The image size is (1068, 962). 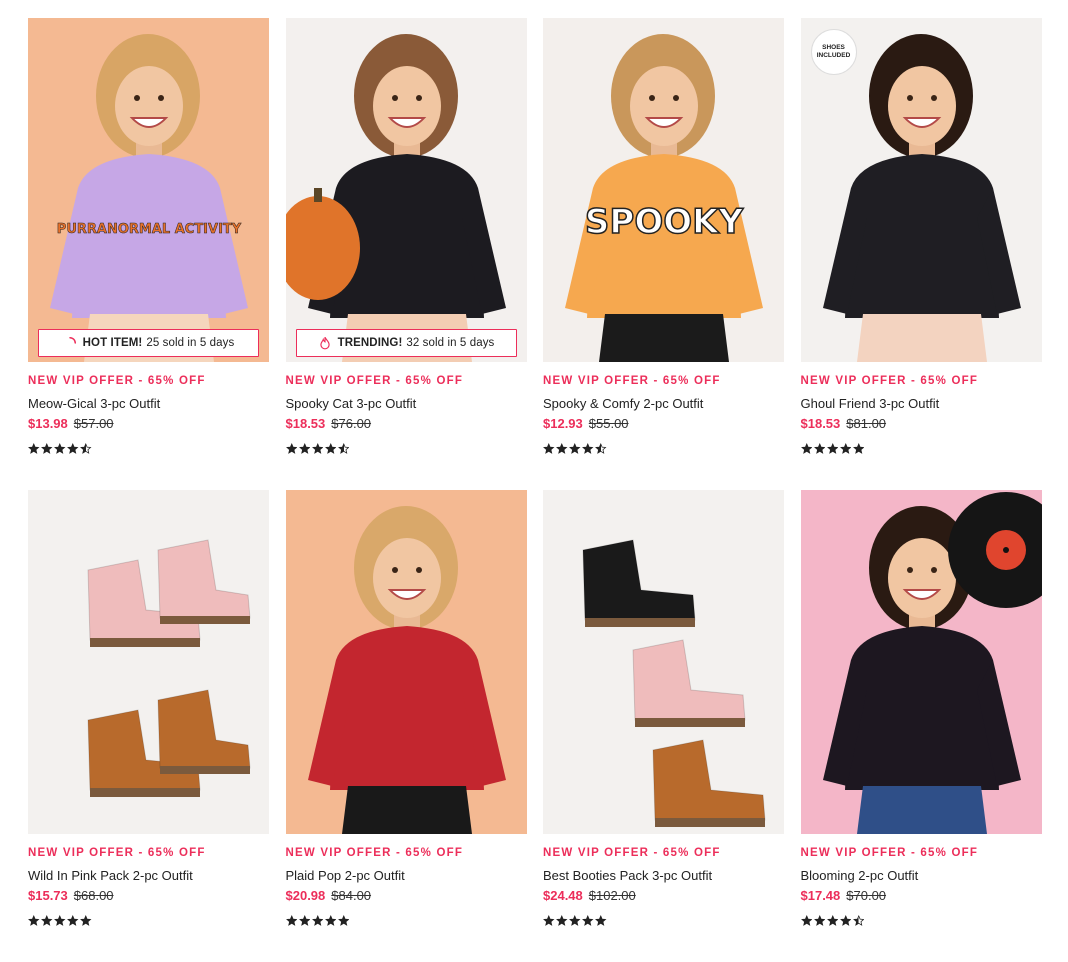 What do you see at coordinates (608, 423) in the screenshot?
I see `original-price: $55.00` at bounding box center [608, 423].